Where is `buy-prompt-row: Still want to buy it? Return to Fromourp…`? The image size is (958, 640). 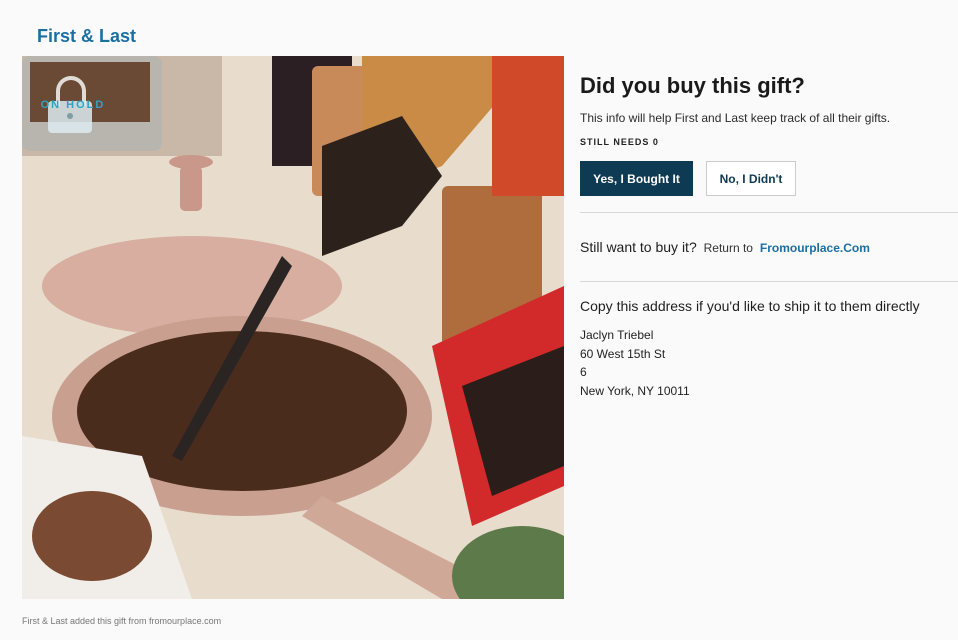
buy-prompt-row: Still want to buy it? Return to Fromourp… is located at coordinates (769, 247).